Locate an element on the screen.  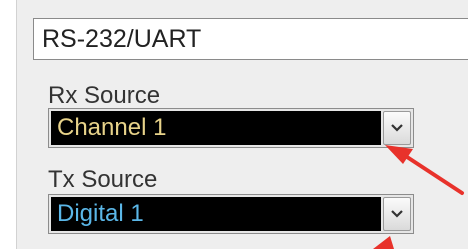
rx-source-dropdown-button is located at coordinates (397, 128).